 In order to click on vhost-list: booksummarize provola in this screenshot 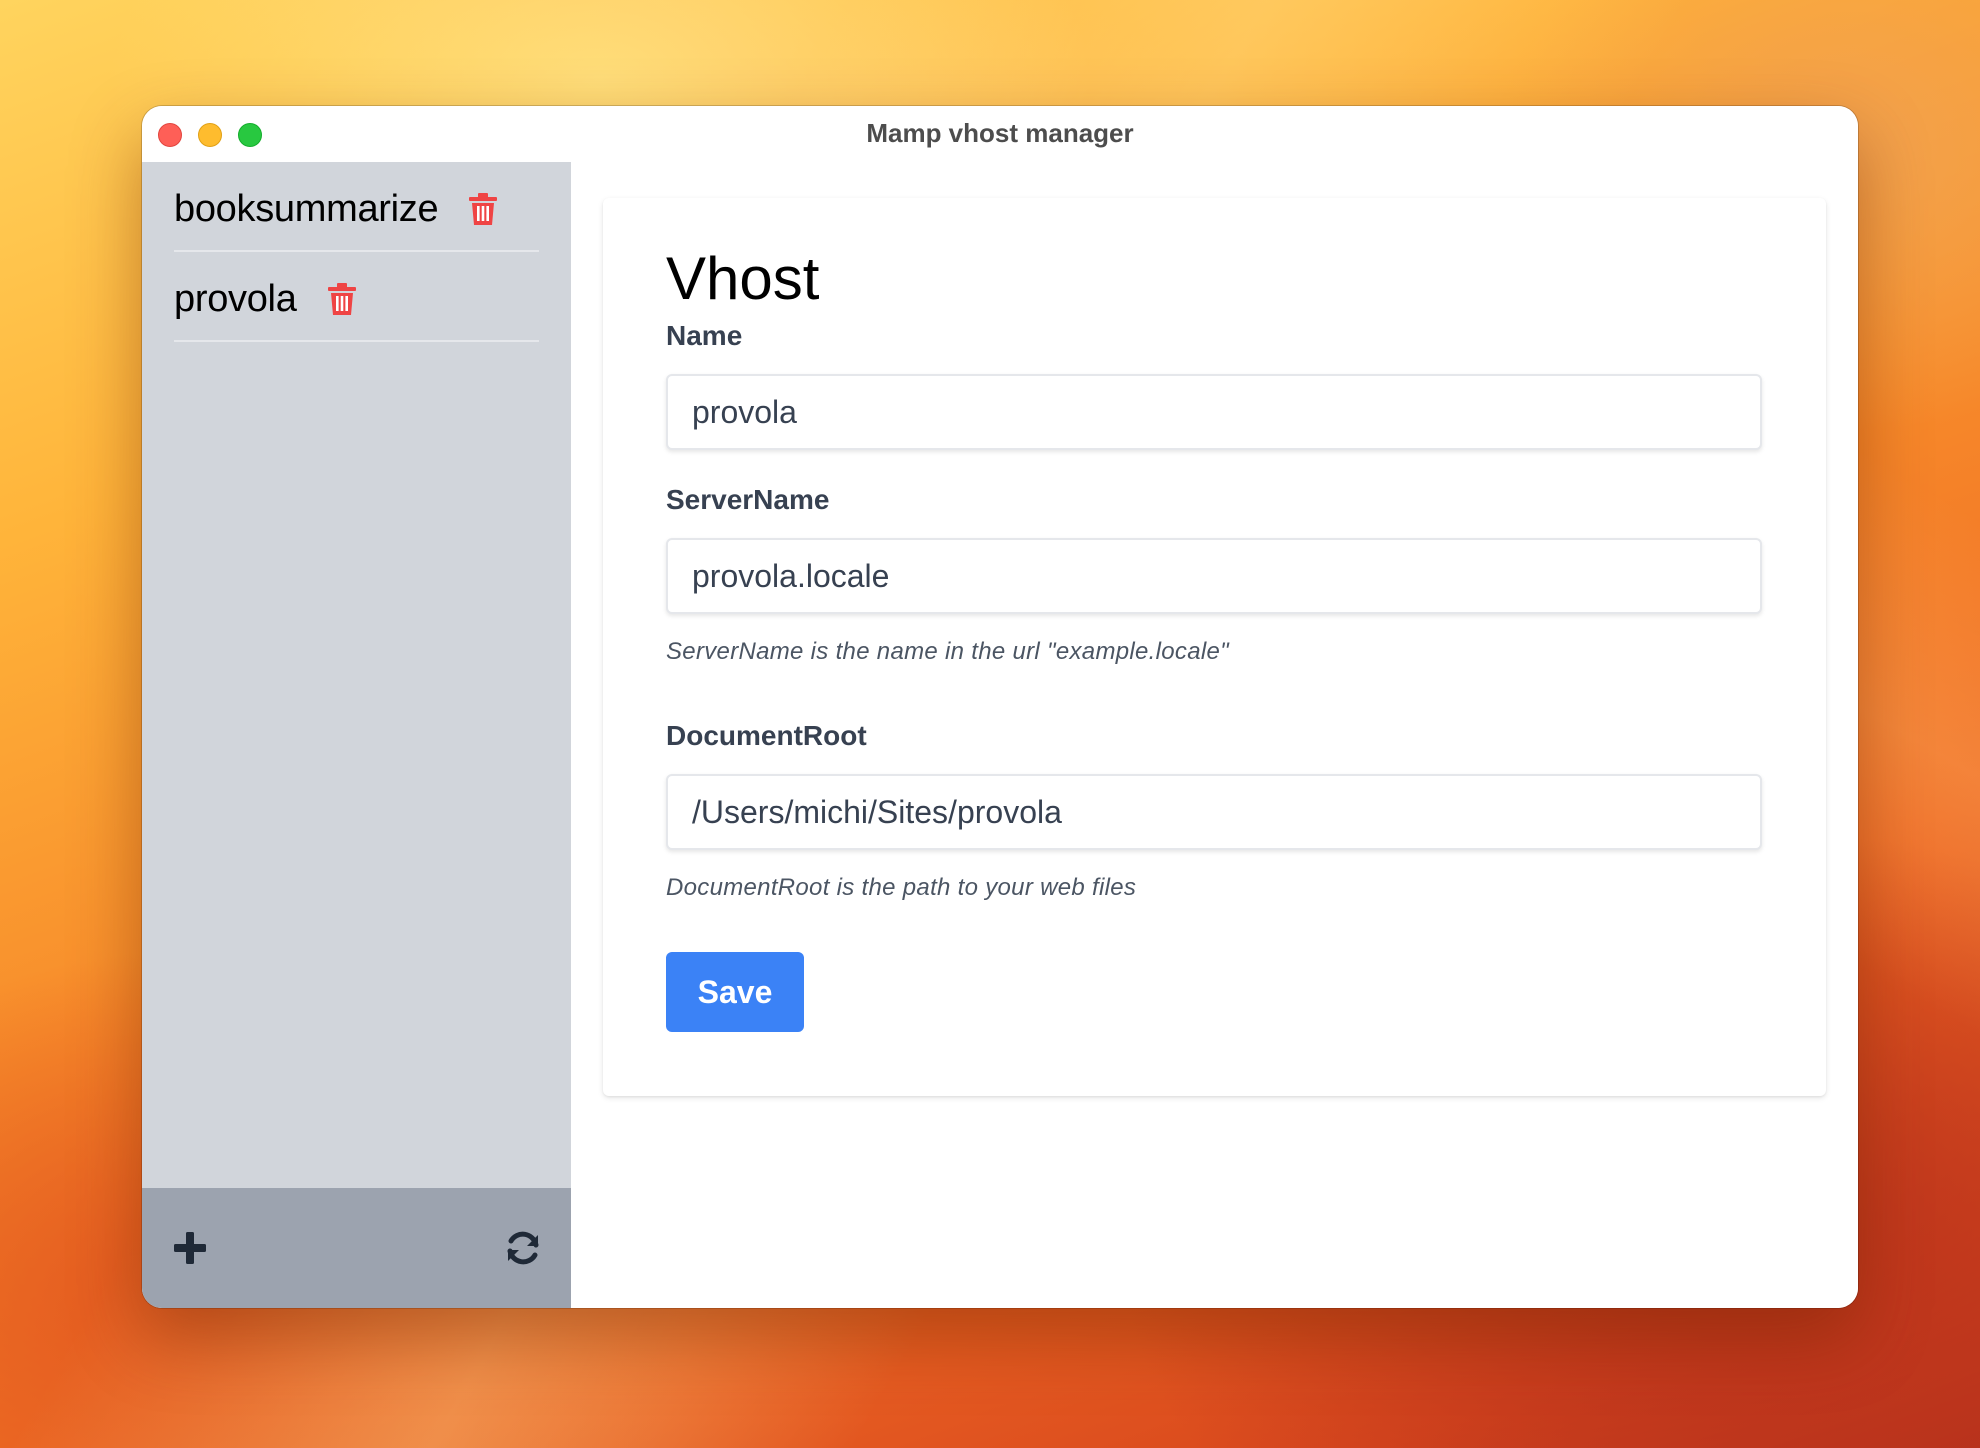, I will do `click(356, 252)`.